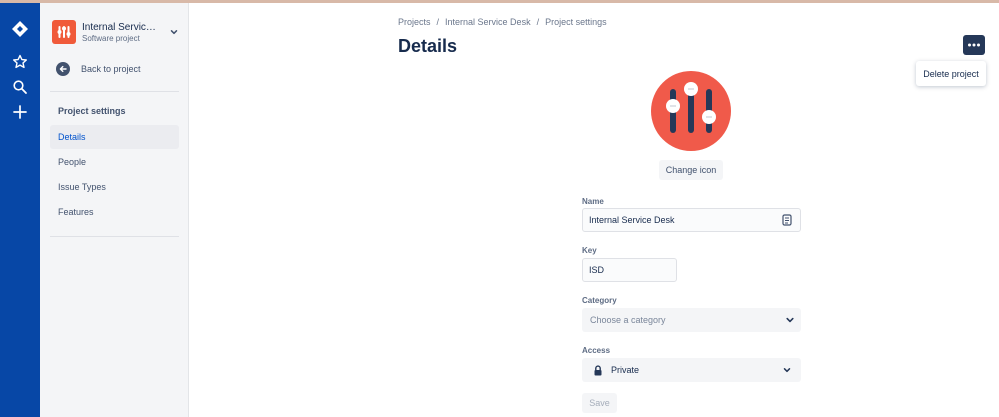 The image size is (999, 417). Describe the element at coordinates (691, 170) in the screenshot. I see `change-icon-button: Change icon` at that location.